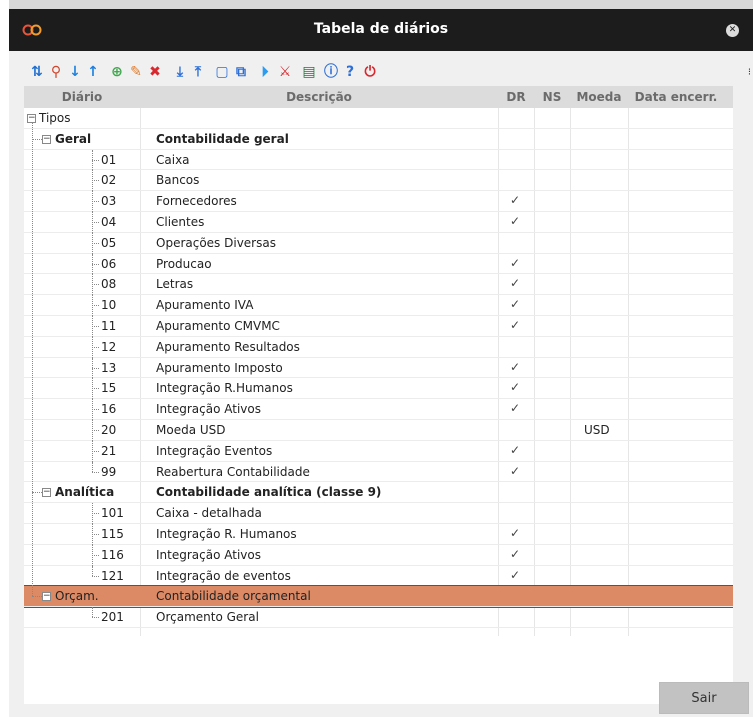 This screenshot has height=717, width=753. What do you see at coordinates (378, 555) in the screenshot?
I see `table-row: 116 Integração Ativos ✓` at bounding box center [378, 555].